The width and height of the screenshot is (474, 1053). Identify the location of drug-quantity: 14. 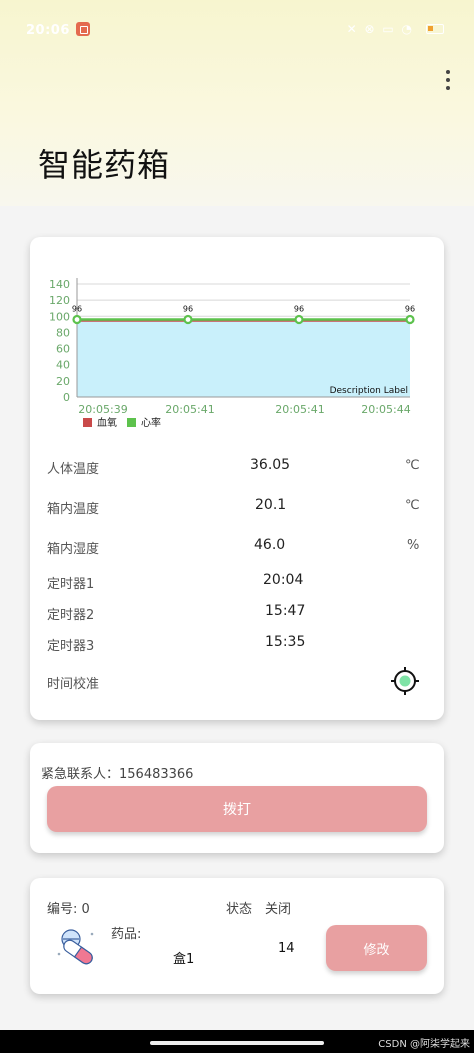
(286, 948).